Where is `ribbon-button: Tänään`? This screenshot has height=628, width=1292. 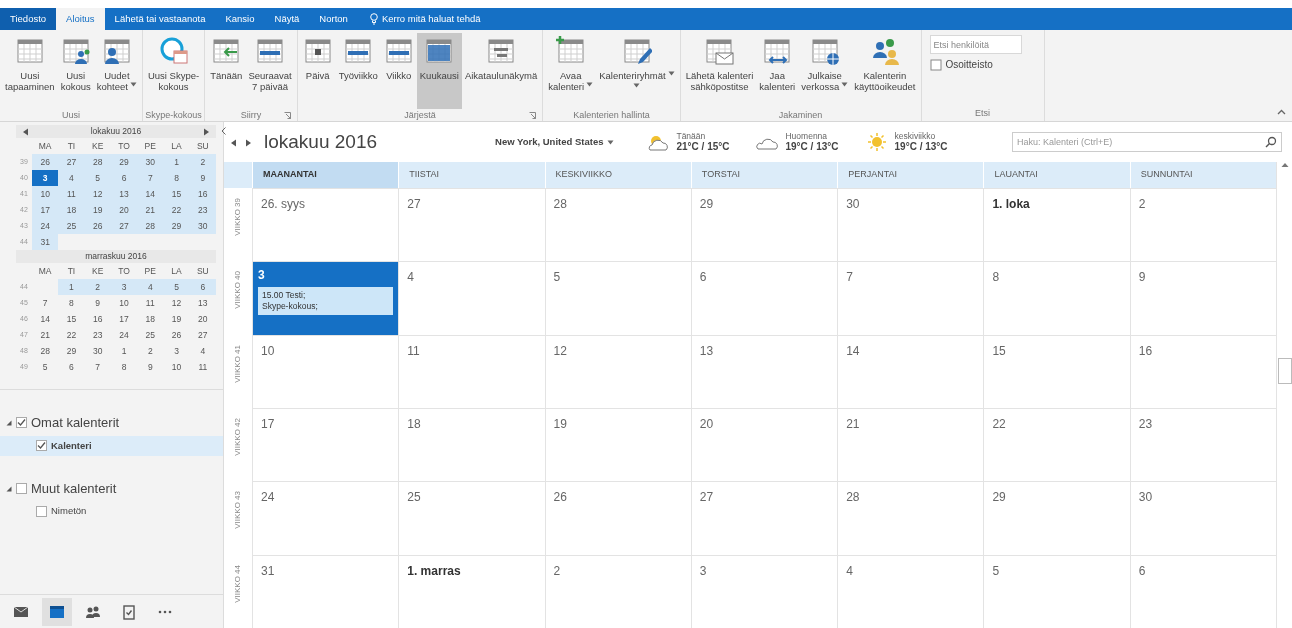
ribbon-button: Tänään is located at coordinates (226, 71).